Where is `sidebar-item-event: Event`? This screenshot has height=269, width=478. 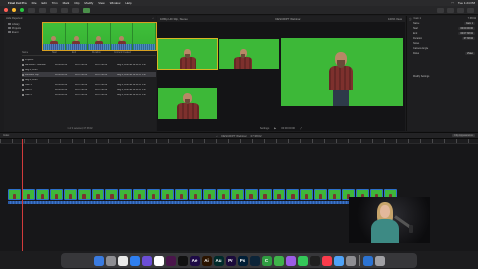 sidebar-item-event: Event is located at coordinates (24, 32).